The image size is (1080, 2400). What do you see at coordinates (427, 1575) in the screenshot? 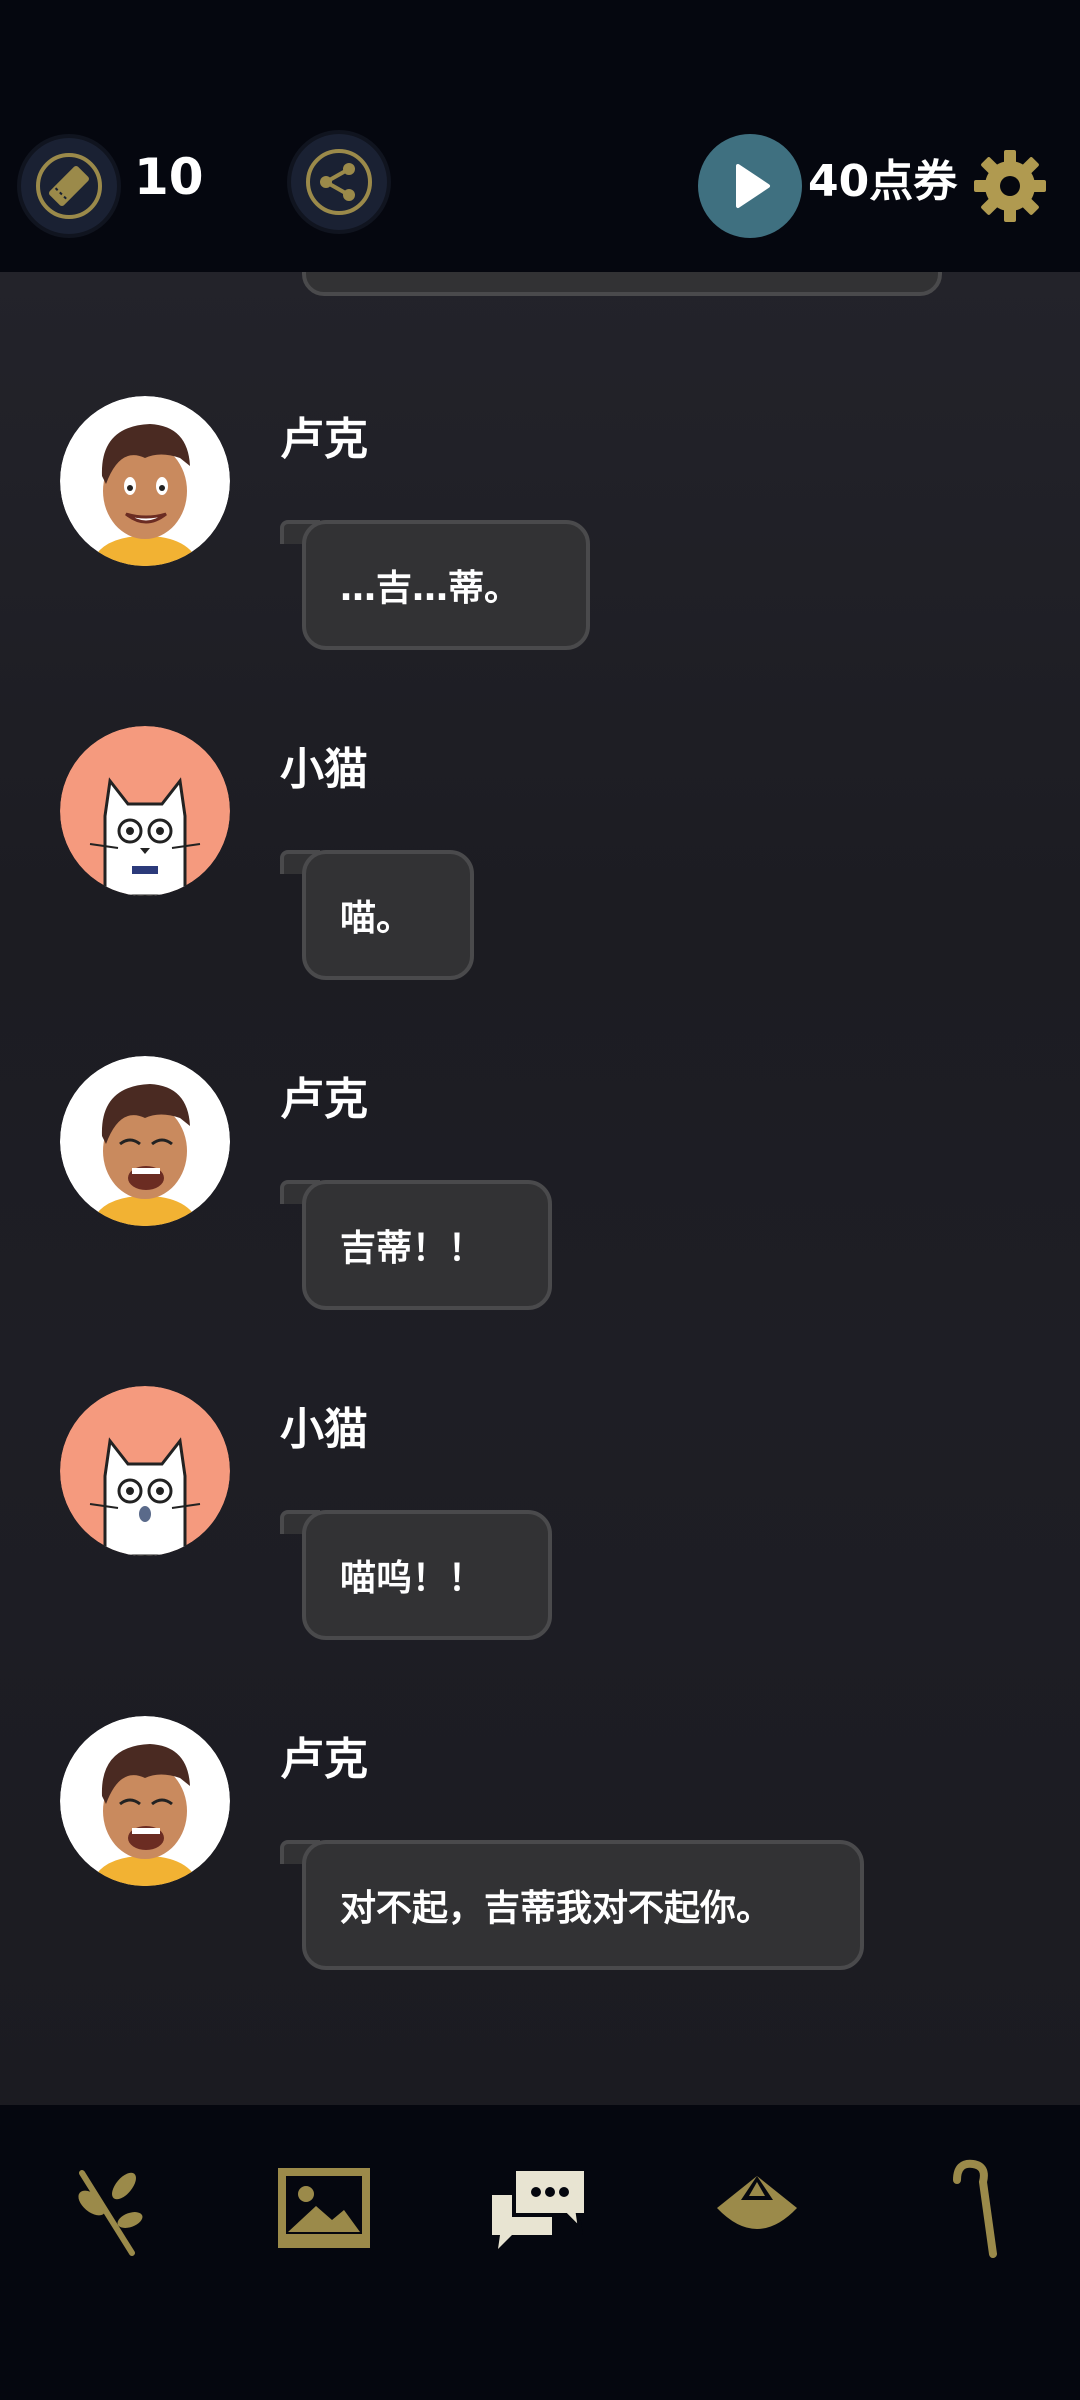
I see `message-bubble: 喵呜！！` at bounding box center [427, 1575].